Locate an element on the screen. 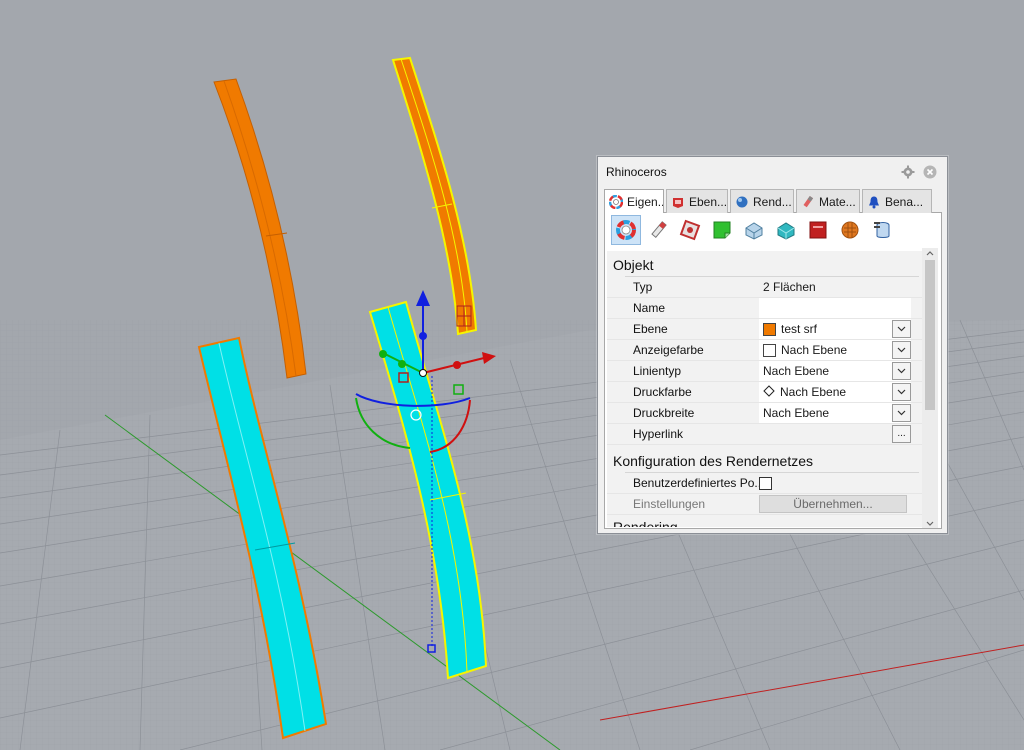 The width and height of the screenshot is (1024, 750). shell-icon is located at coordinates (786, 230).